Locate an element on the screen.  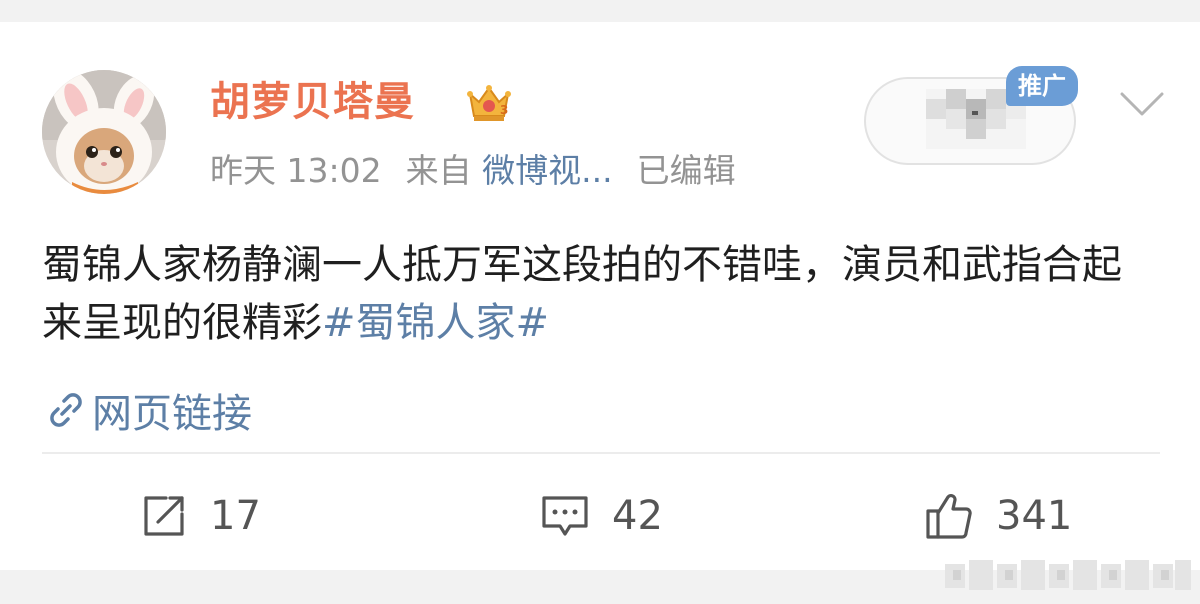
source-prefix: 来自 is located at coordinates (438, 170).